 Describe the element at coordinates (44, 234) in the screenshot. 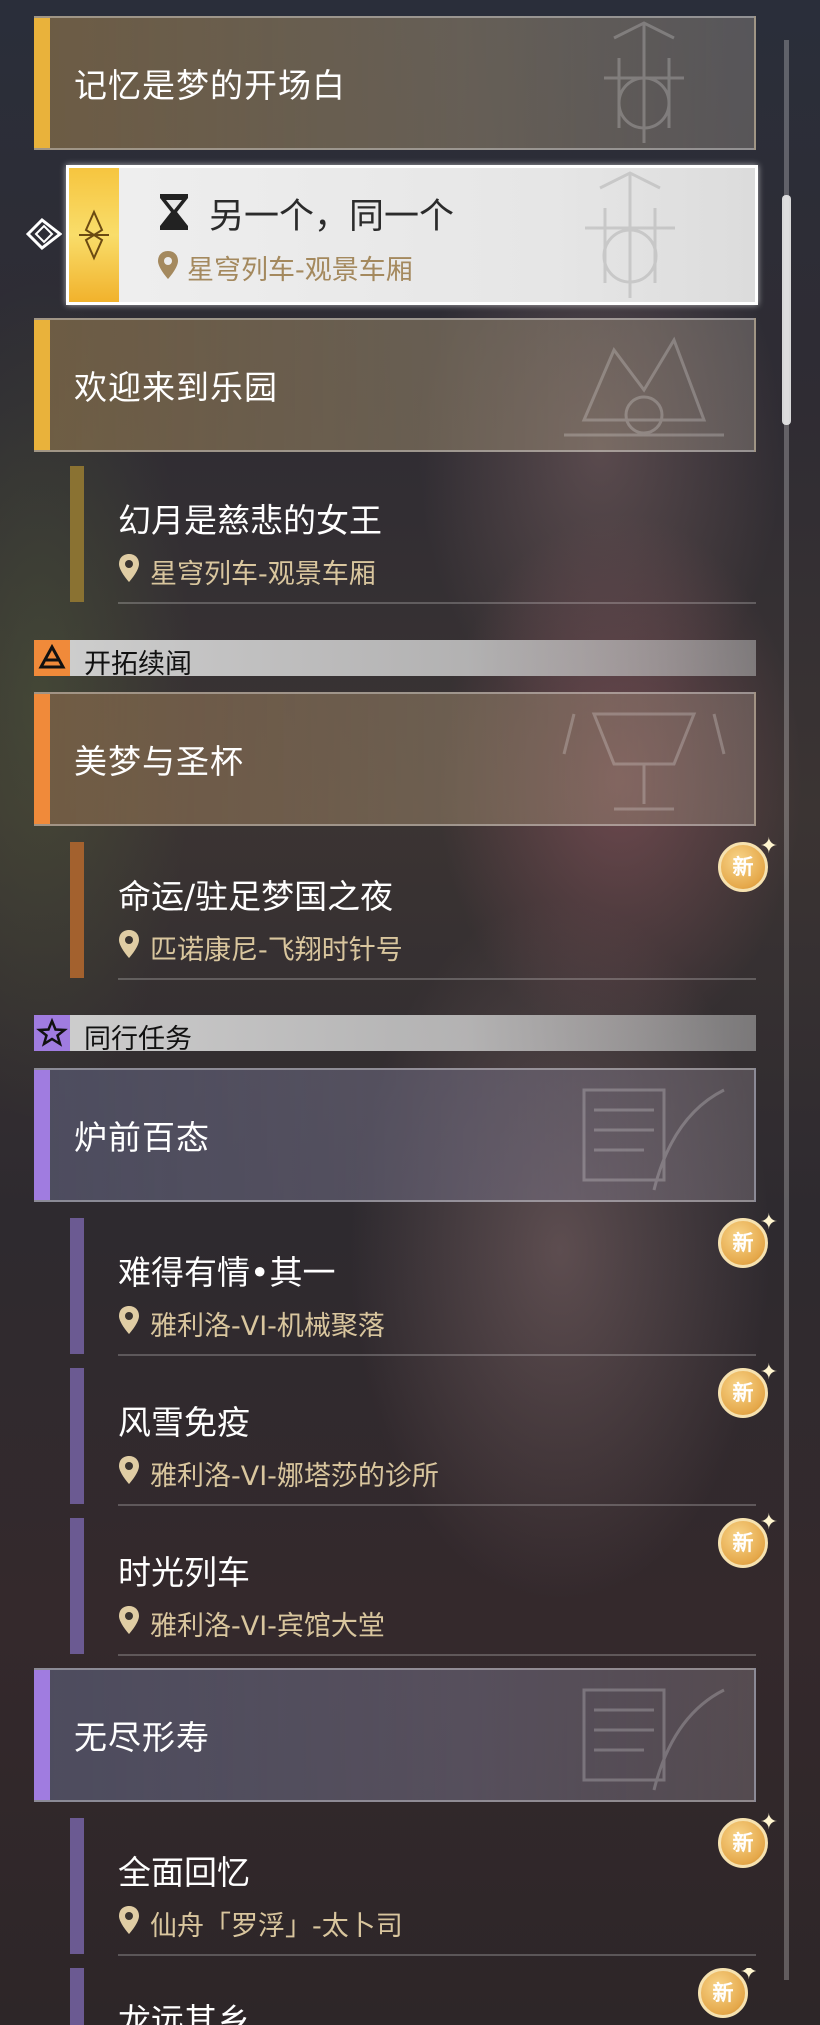

I see `selection-pointer-icon` at that location.